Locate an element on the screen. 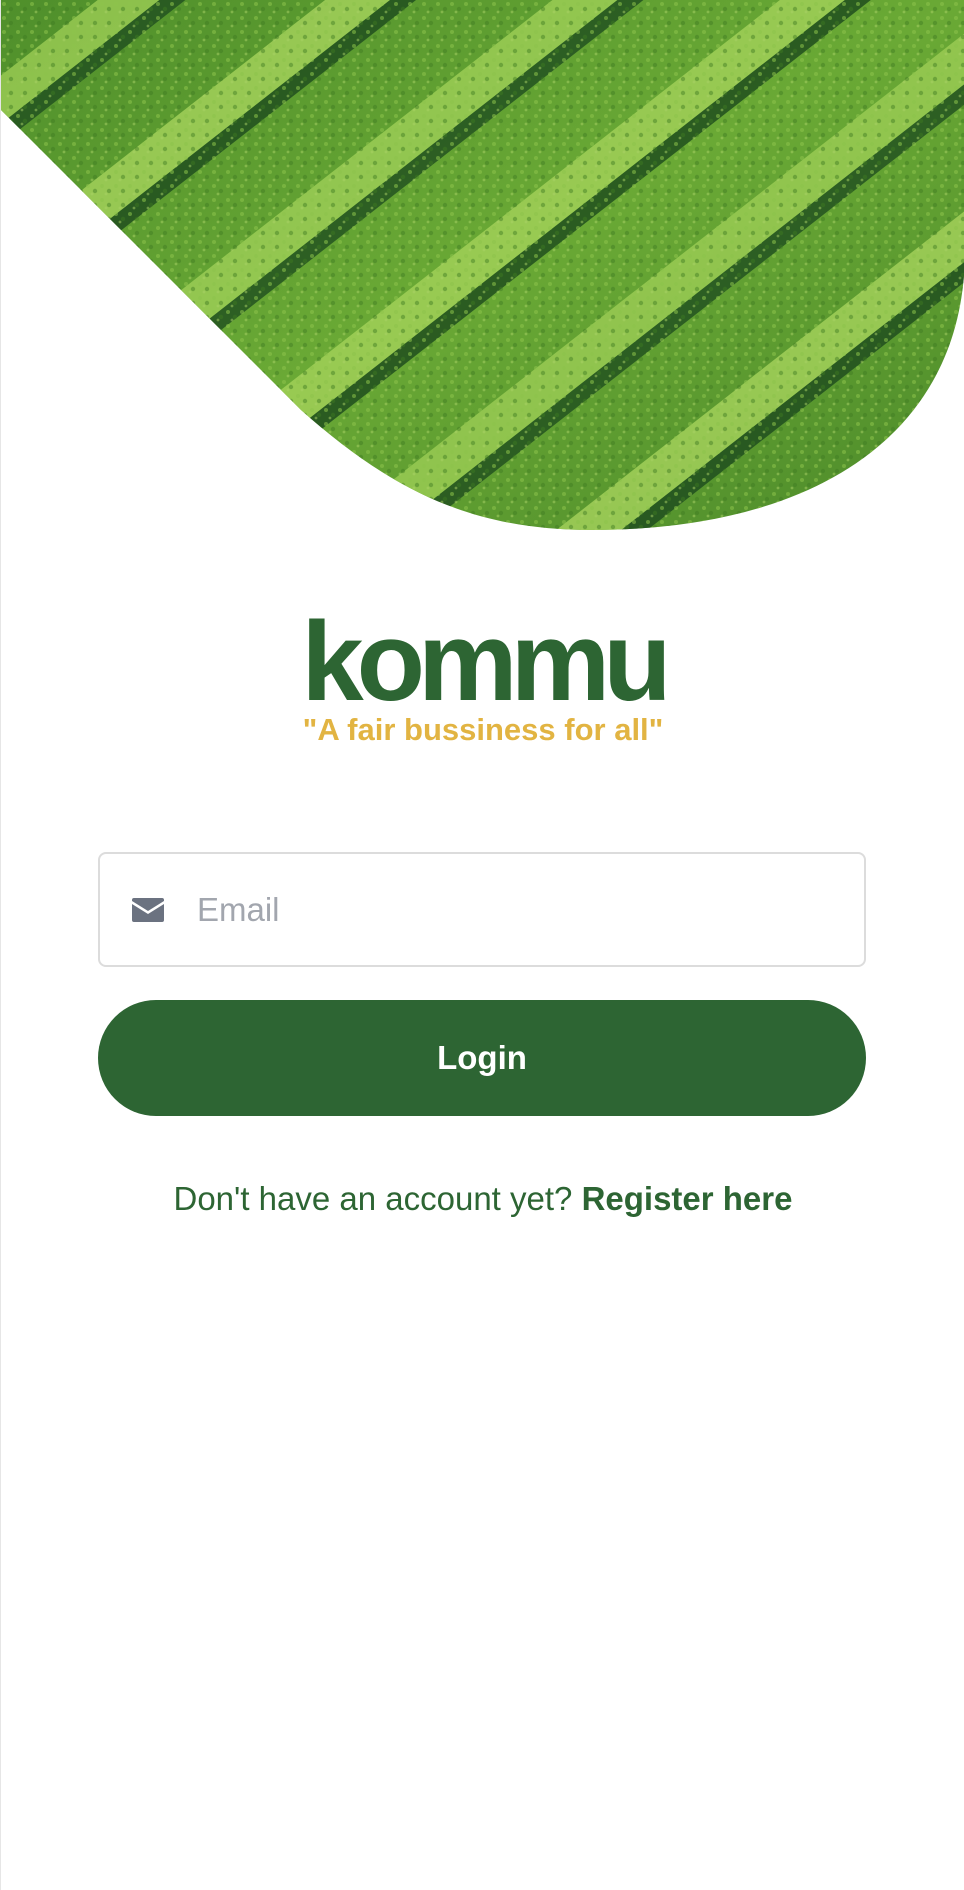 The width and height of the screenshot is (964, 1890). login-button: Login is located at coordinates (482, 1058).